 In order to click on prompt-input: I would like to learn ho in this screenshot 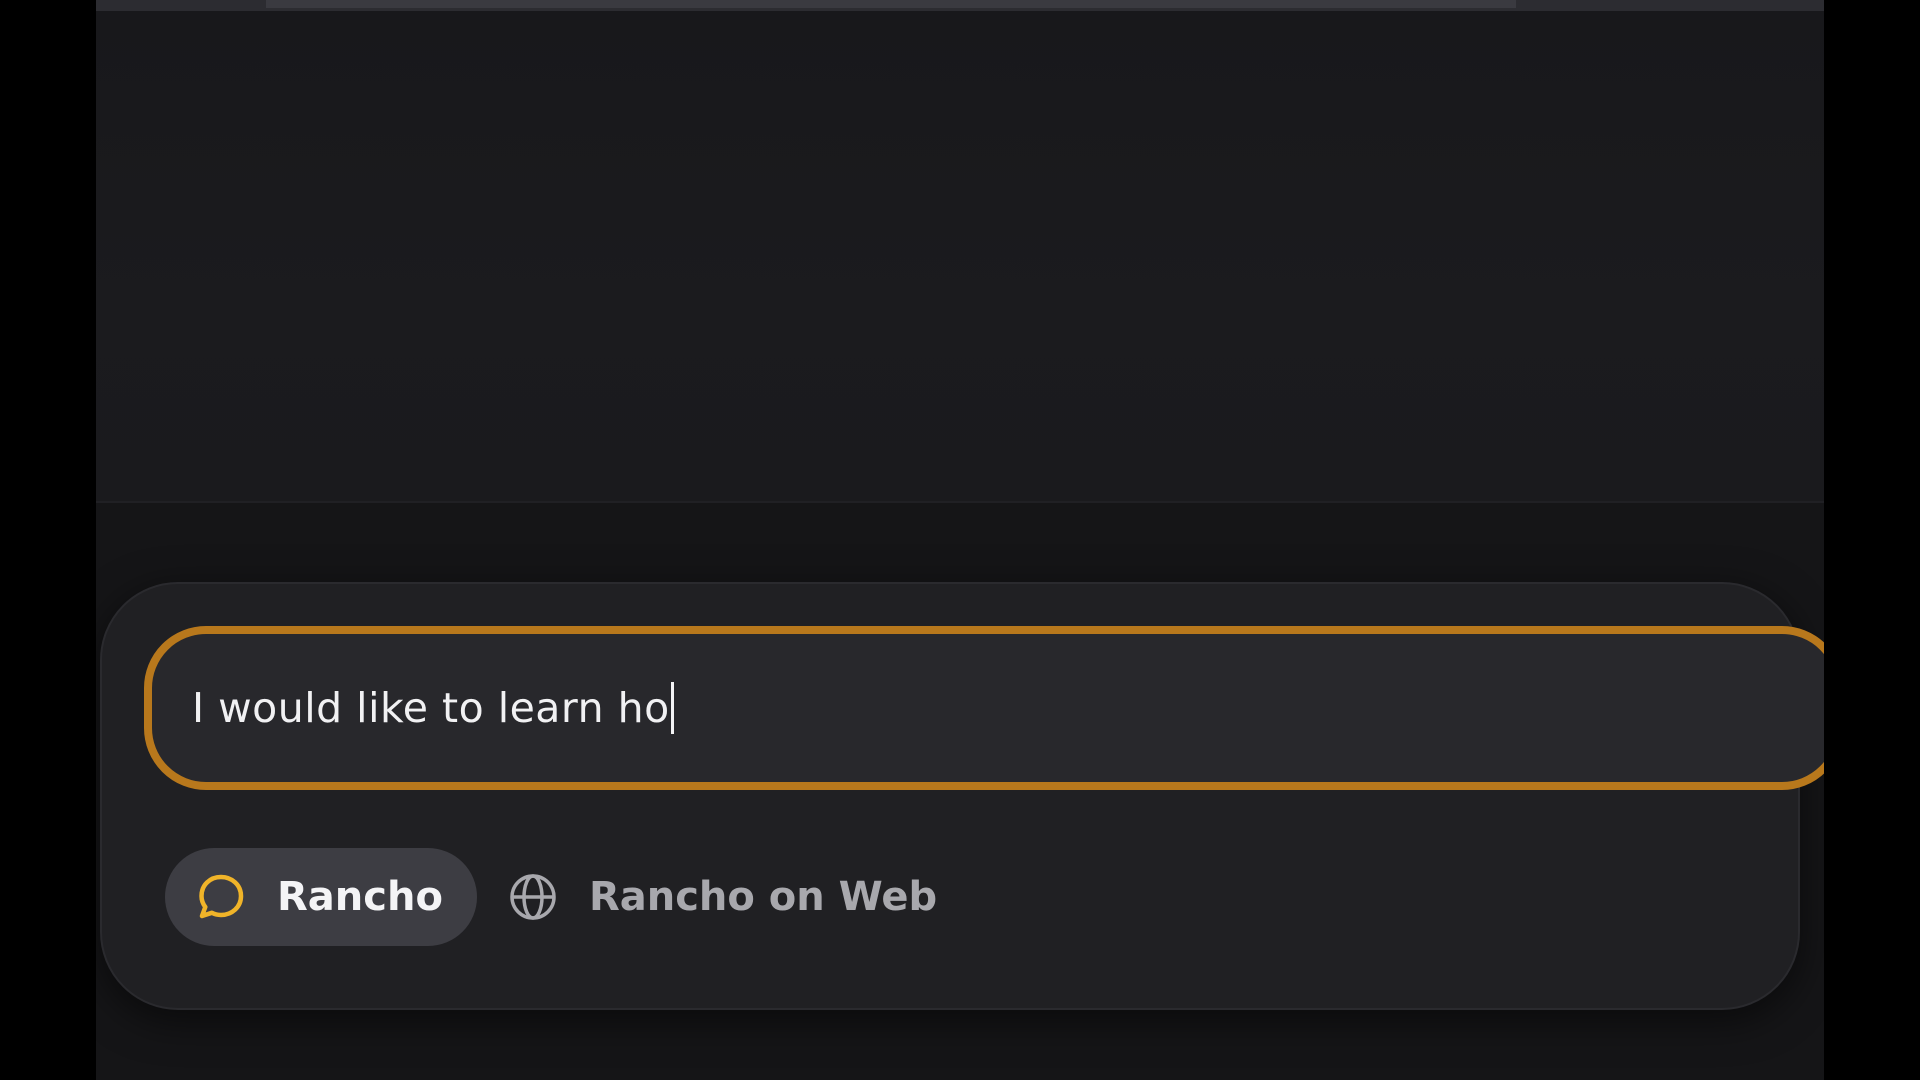, I will do `click(994, 708)`.